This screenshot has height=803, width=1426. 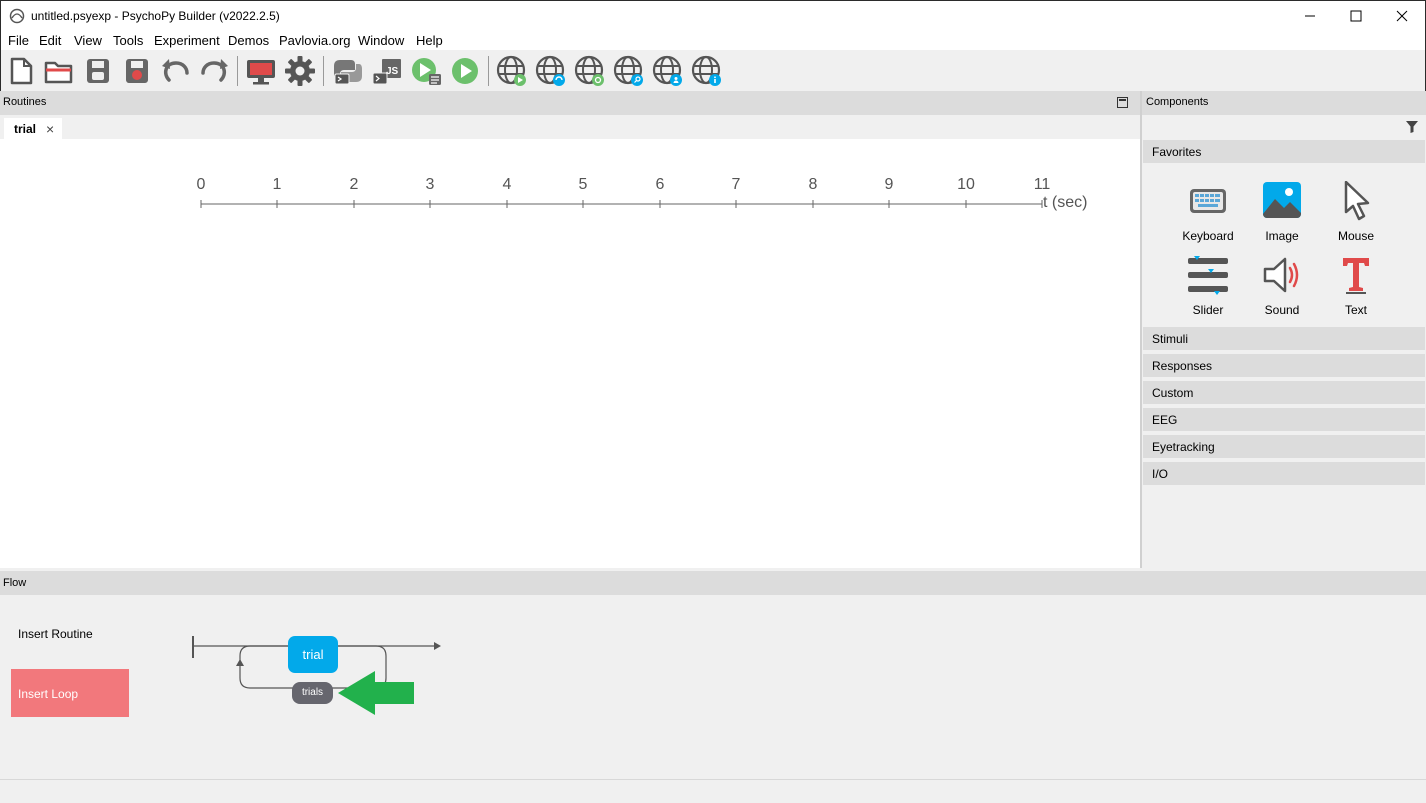 What do you see at coordinates (1284, 365) in the screenshot?
I see `category-responses: Responses` at bounding box center [1284, 365].